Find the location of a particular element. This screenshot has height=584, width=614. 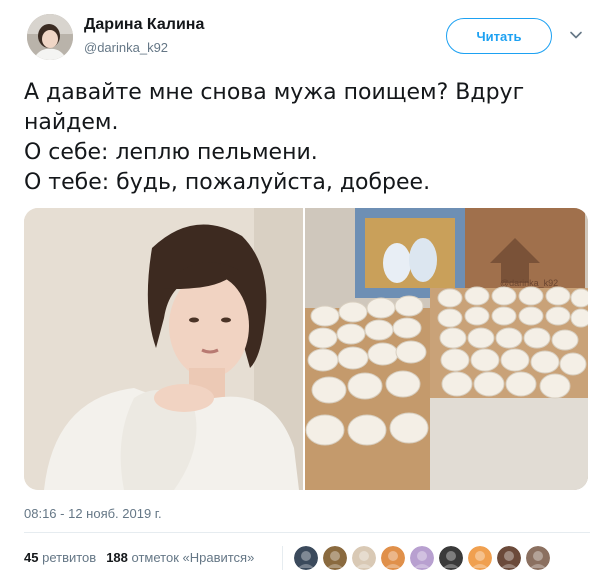

tweet-line: О тебе: будь, пожалуйста, добрее. is located at coordinates (227, 182).